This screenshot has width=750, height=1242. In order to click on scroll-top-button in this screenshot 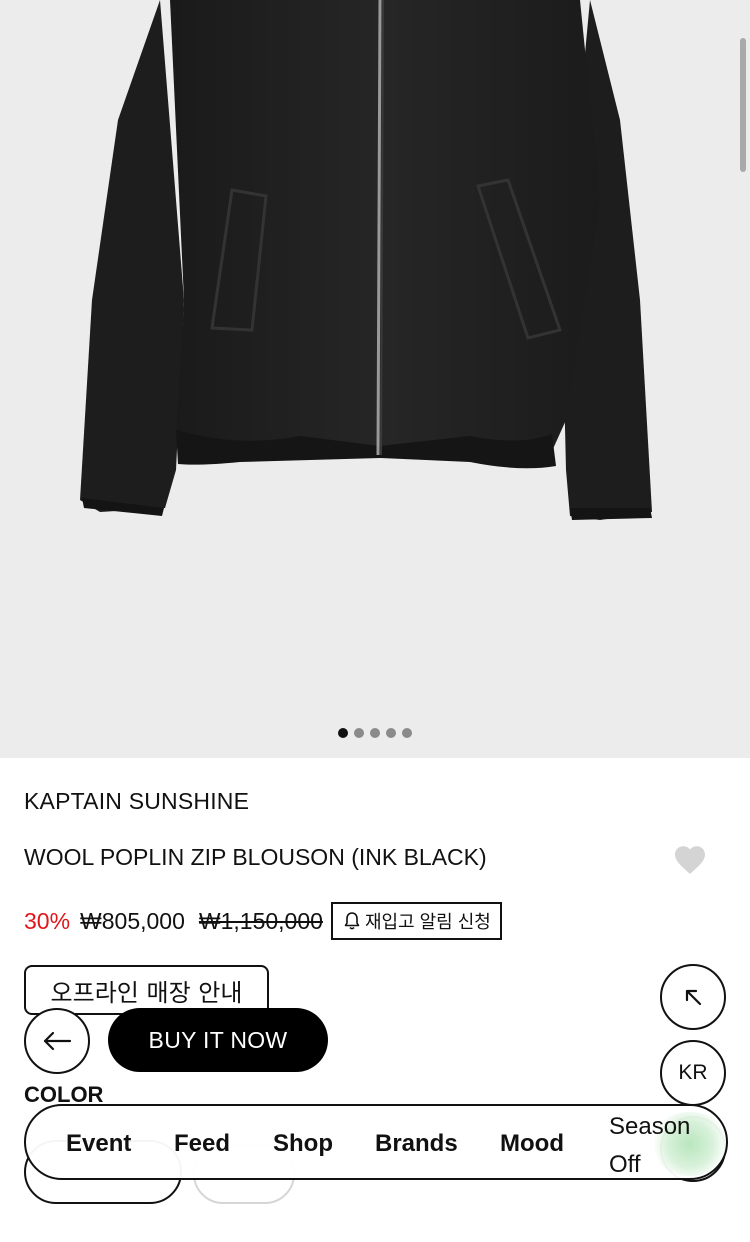, I will do `click(693, 997)`.